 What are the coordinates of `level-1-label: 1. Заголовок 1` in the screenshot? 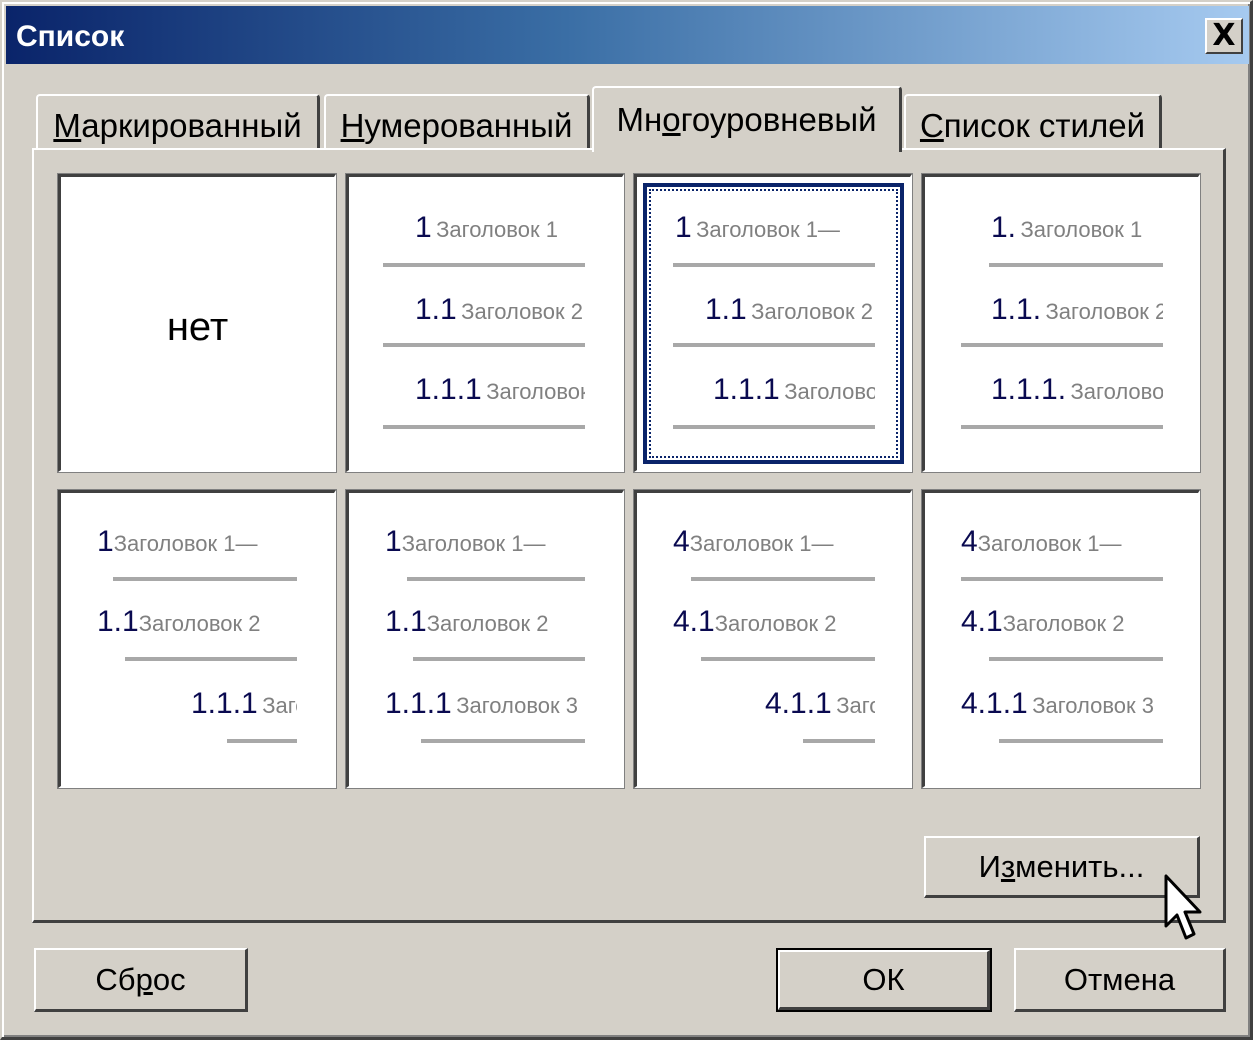 It's located at (1067, 227).